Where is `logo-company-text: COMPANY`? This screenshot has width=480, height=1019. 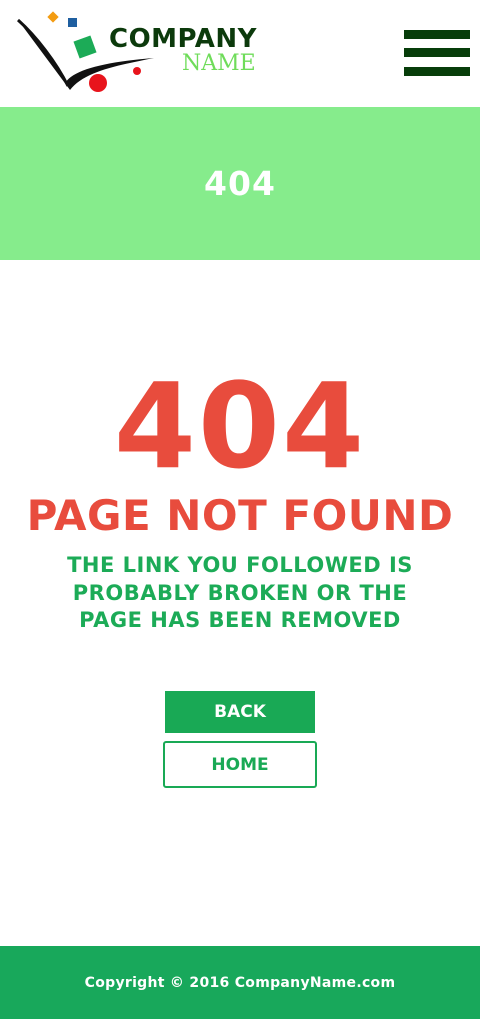
logo-company-text: COMPANY is located at coordinates (183, 39).